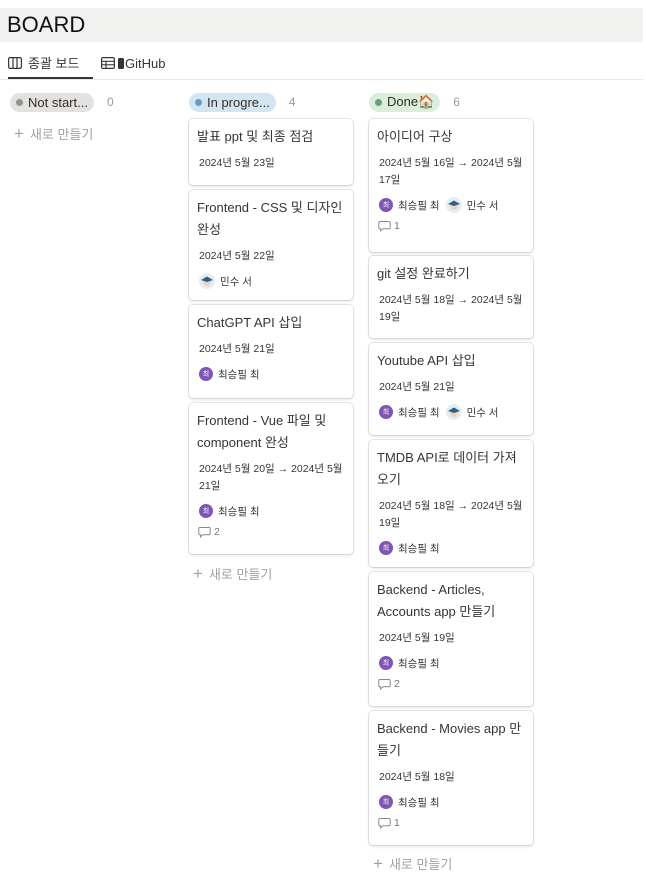 The image size is (646, 874). I want to click on card-title: Youtube API 삽입, so click(426, 360).